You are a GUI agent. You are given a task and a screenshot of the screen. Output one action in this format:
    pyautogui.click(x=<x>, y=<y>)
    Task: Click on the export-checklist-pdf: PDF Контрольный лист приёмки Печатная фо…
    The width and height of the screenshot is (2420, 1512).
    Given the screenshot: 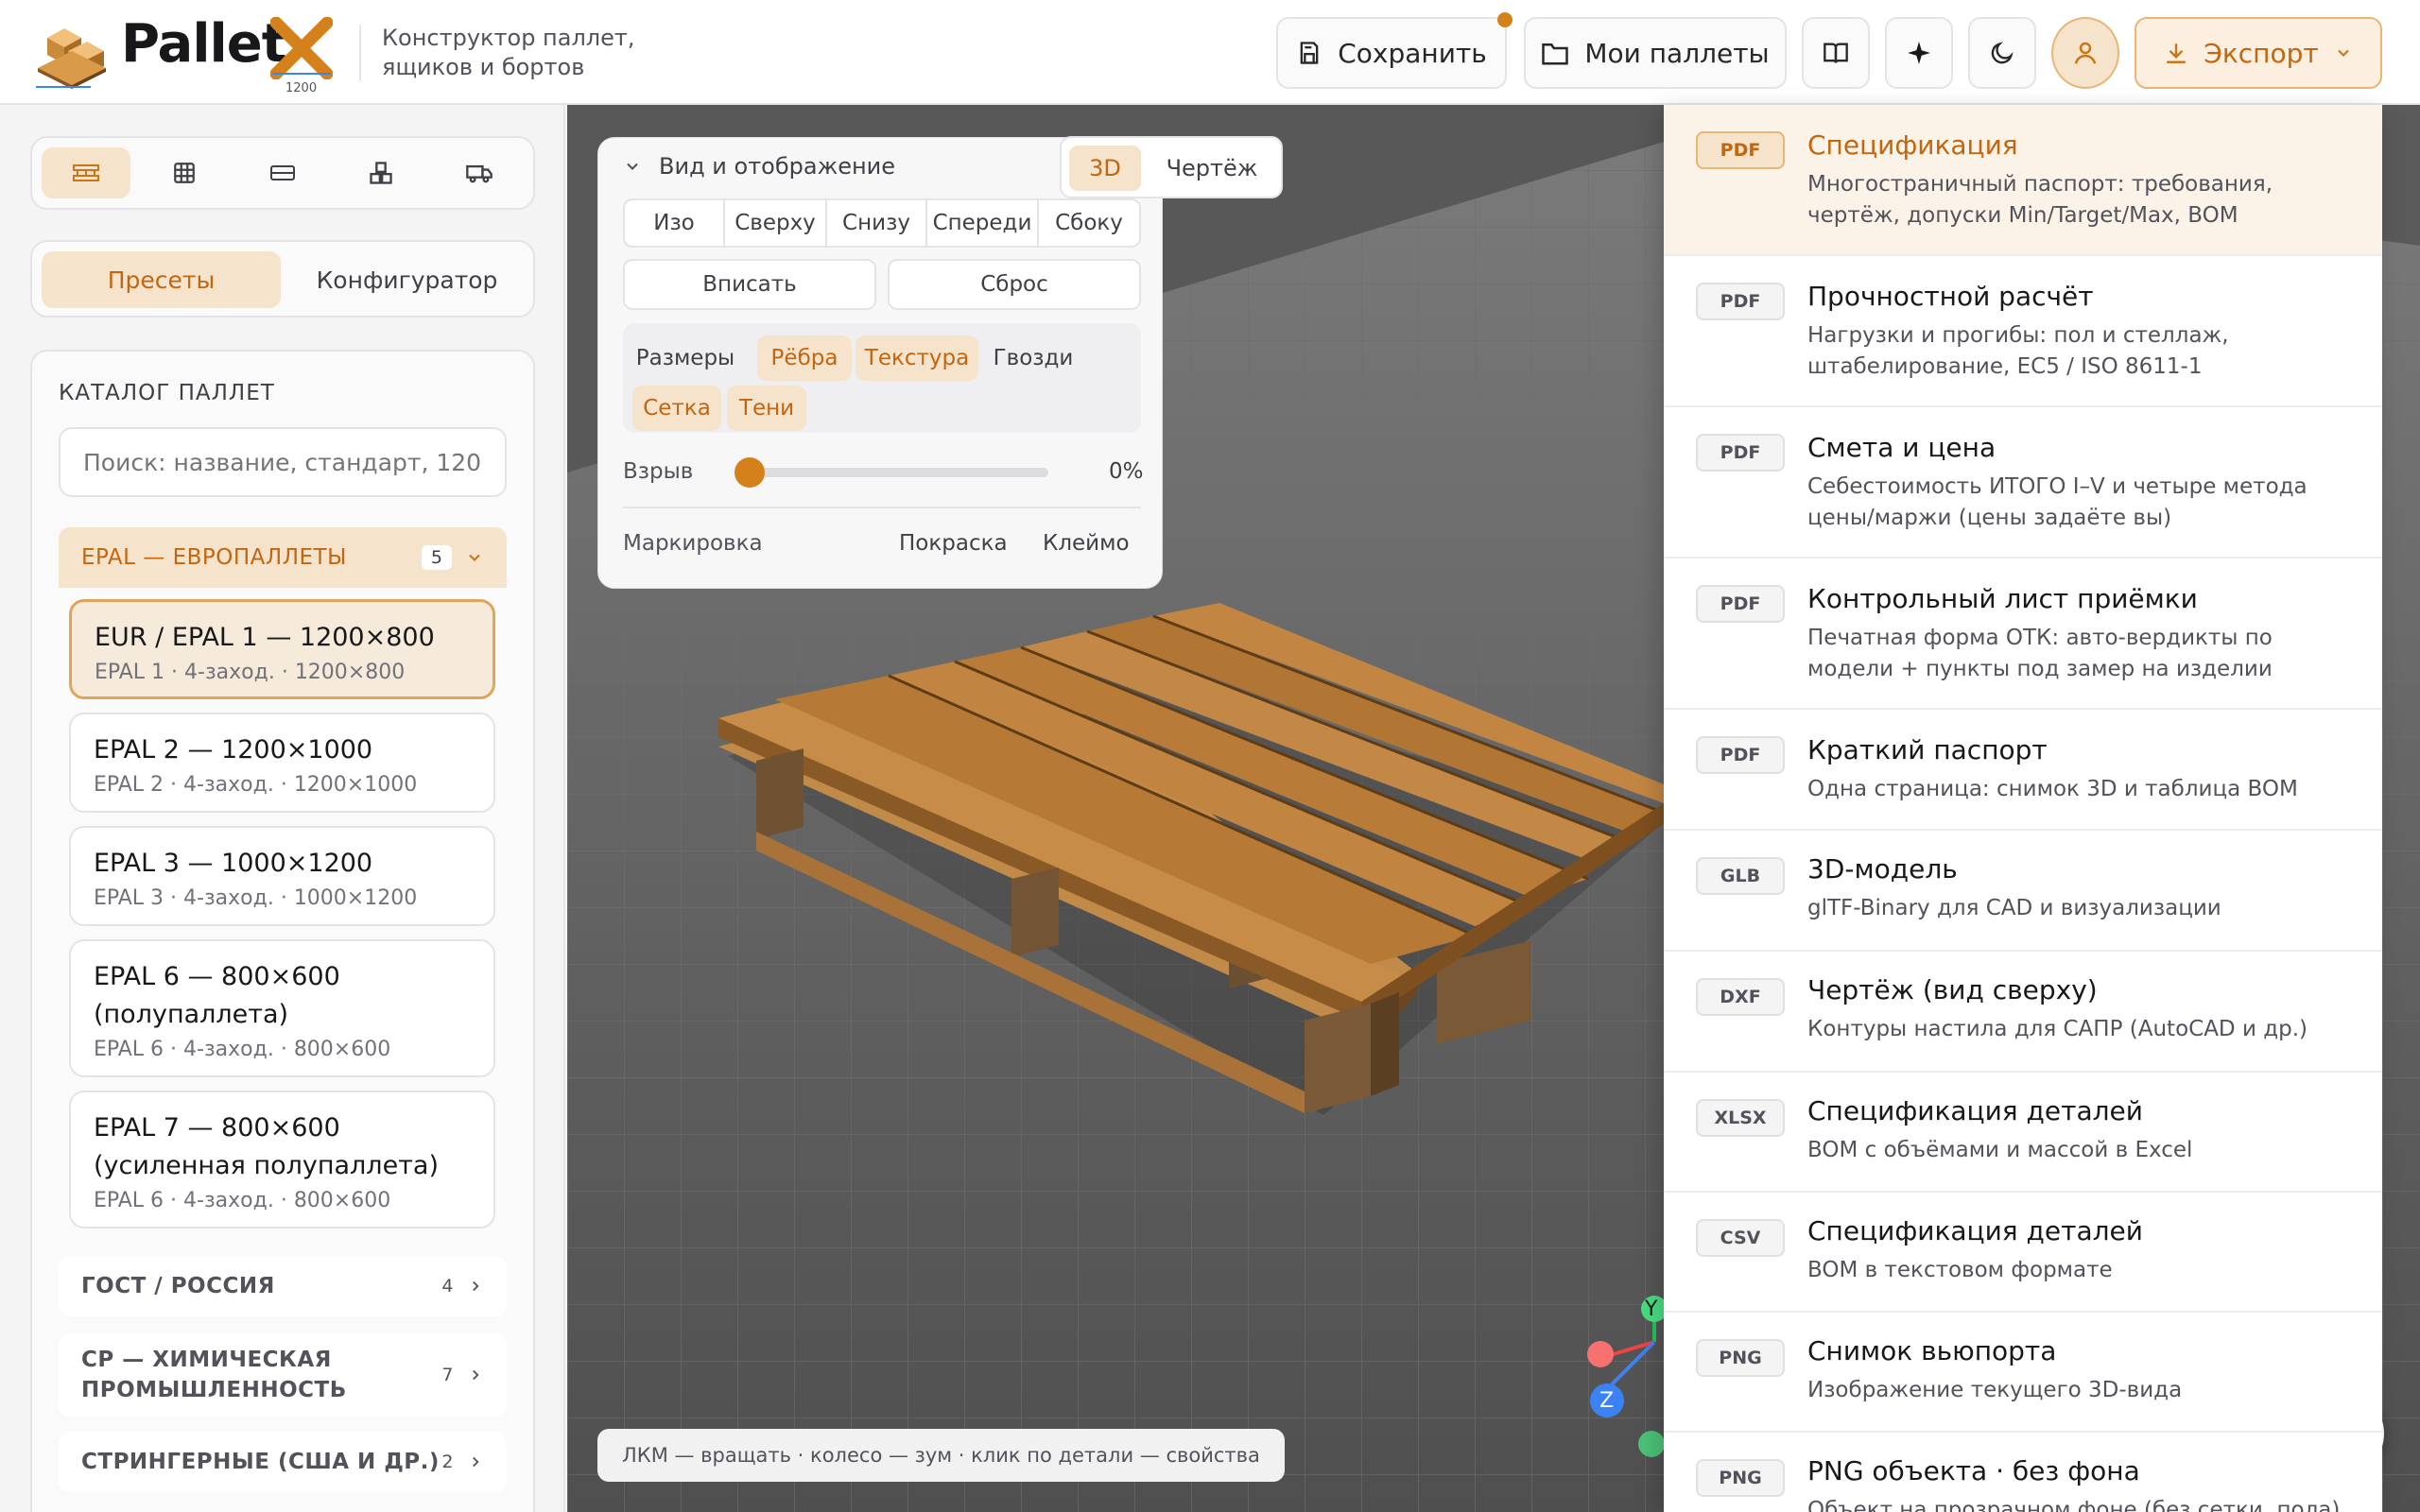 What is the action you would take?
    pyautogui.click(x=2023, y=634)
    